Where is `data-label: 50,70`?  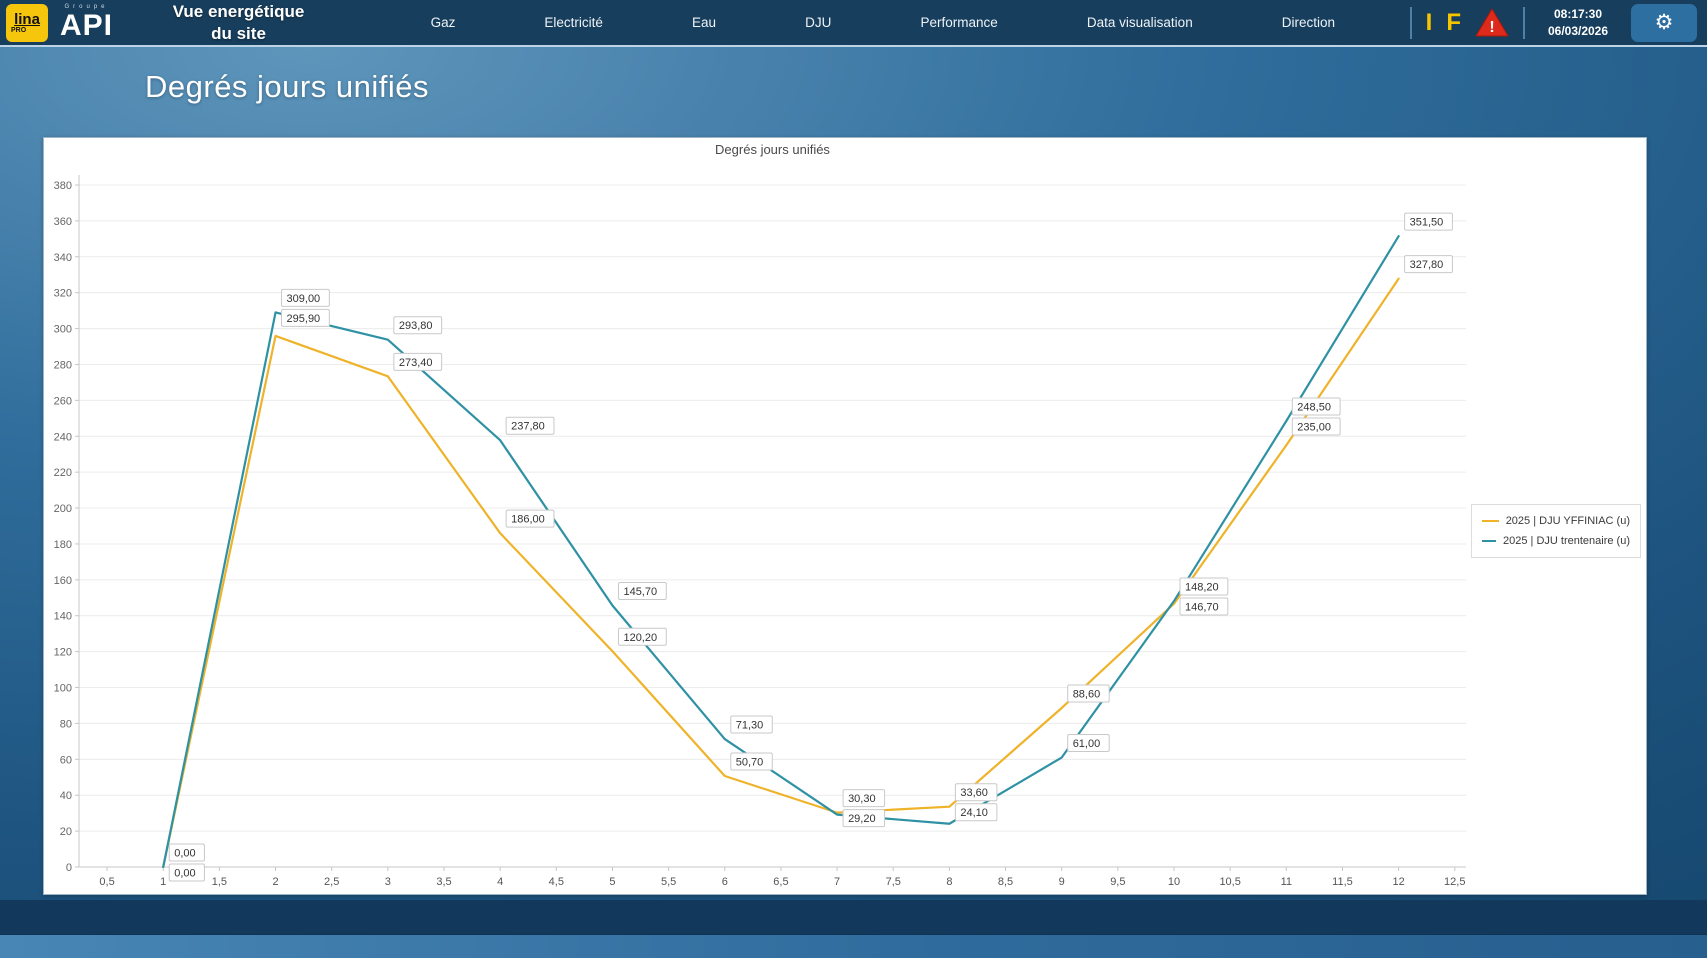
data-label: 50,70 is located at coordinates (750, 763).